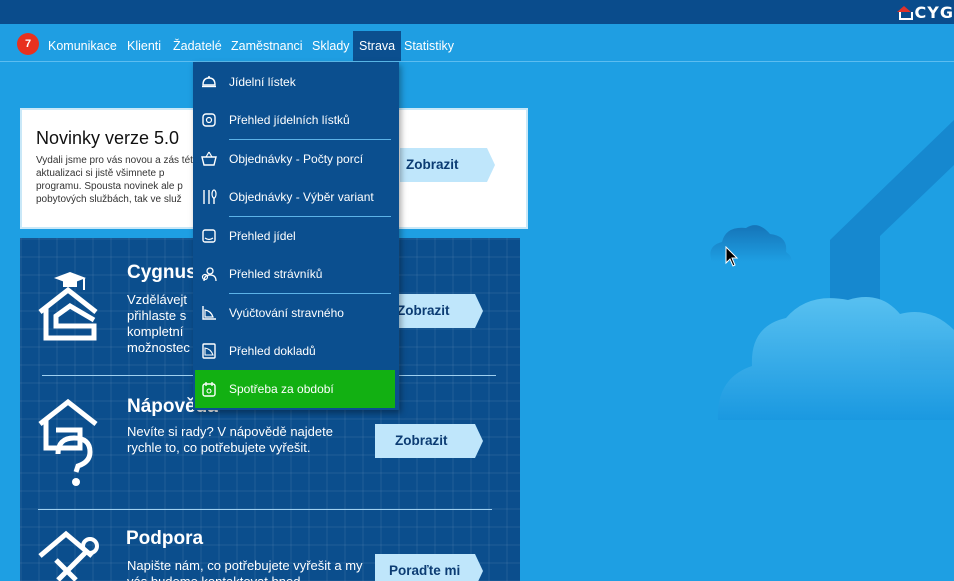  What do you see at coordinates (209, 197) in the screenshot?
I see `cutlery-icon` at bounding box center [209, 197].